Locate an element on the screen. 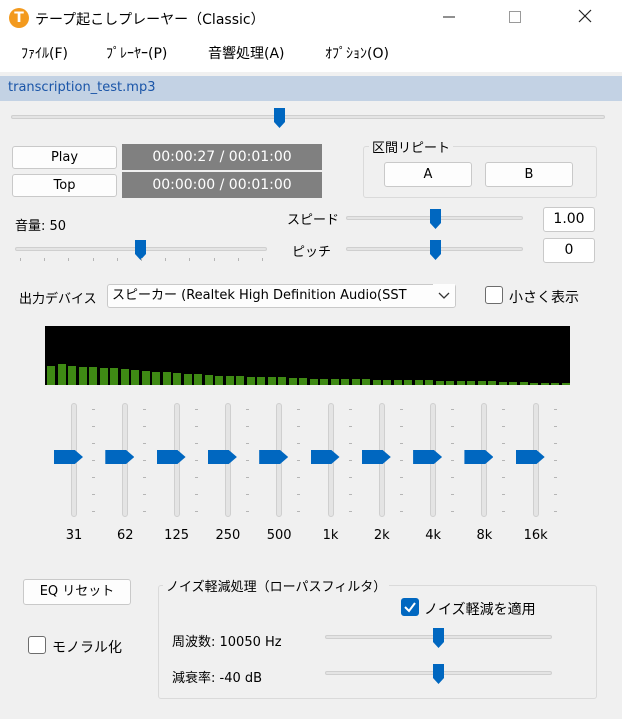 This screenshot has width=622, height=719. eq-slider-1k is located at coordinates (331, 460).